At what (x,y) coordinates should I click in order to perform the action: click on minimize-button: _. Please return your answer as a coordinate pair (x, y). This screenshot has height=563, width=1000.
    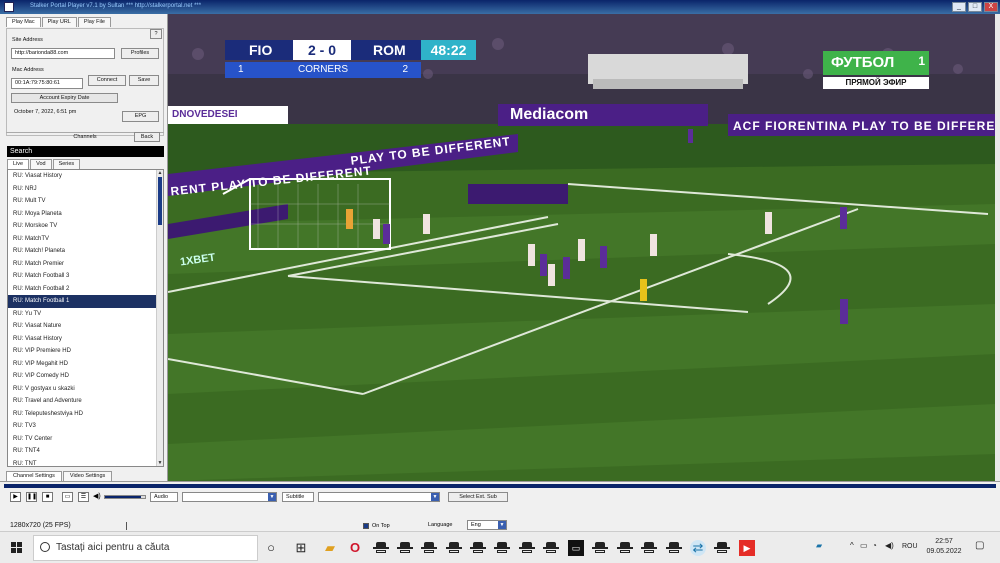
    Looking at the image, I should click on (959, 7).